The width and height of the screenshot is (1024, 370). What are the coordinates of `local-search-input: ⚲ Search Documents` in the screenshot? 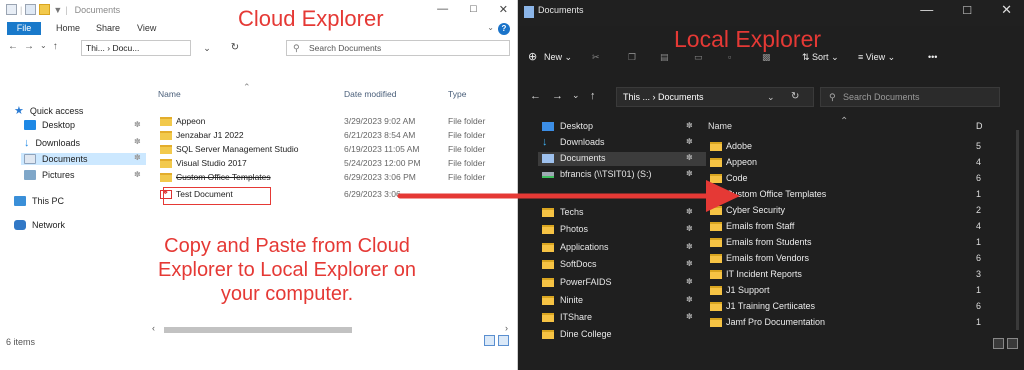 It's located at (910, 97).